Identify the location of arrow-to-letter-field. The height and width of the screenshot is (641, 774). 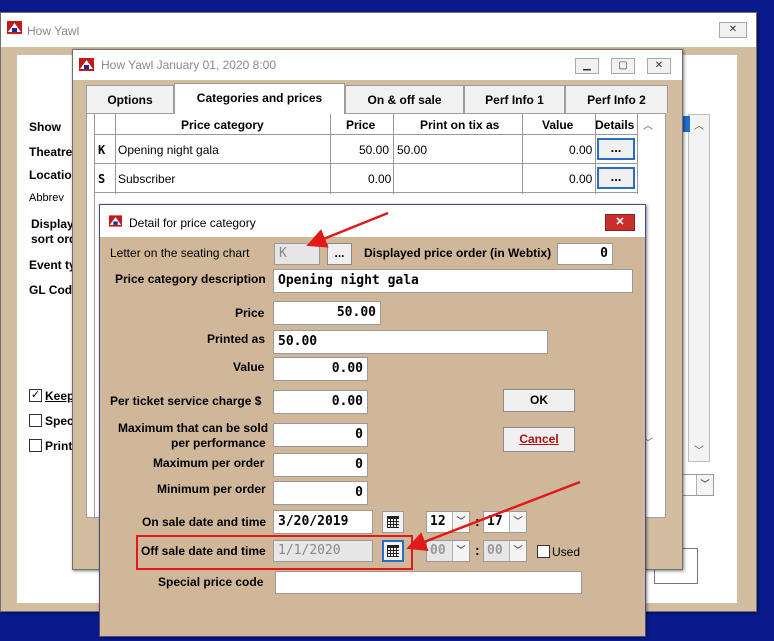
(347, 229).